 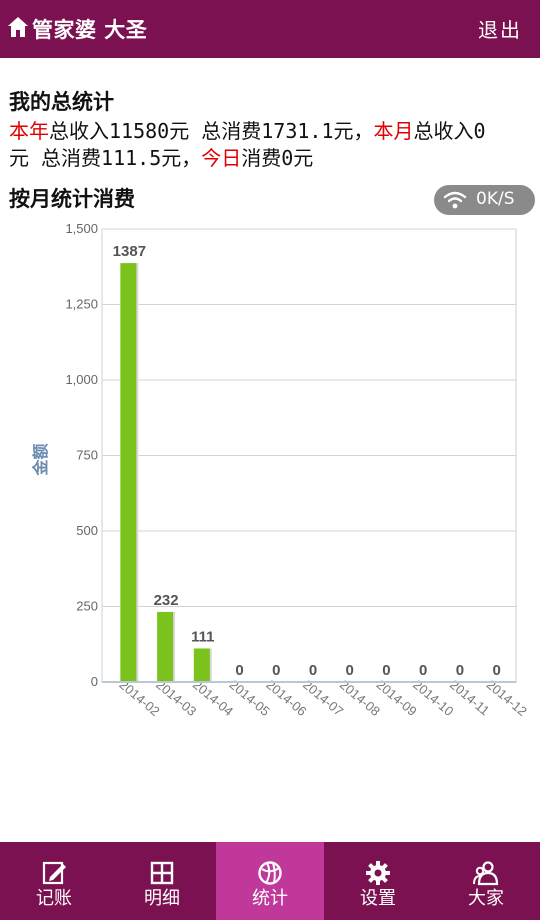 I want to click on tab-everyone: 大家, so click(x=486, y=881).